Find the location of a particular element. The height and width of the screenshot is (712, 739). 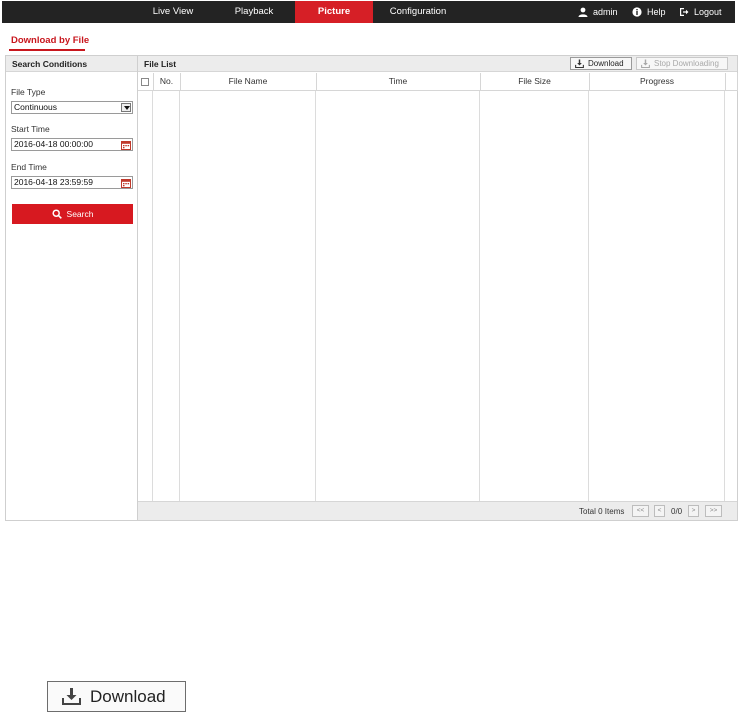

table-header-row: No. File Name Time File Size Progress is located at coordinates (438, 82).